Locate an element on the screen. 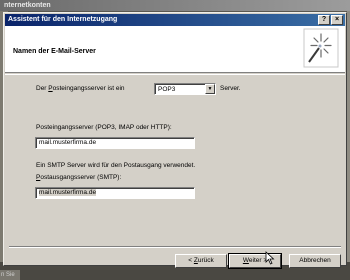 Image resolution: width=350 pixels, height=280 pixels. outgoing-server-label: Postausgangsserver (SMTP): is located at coordinates (78, 177).